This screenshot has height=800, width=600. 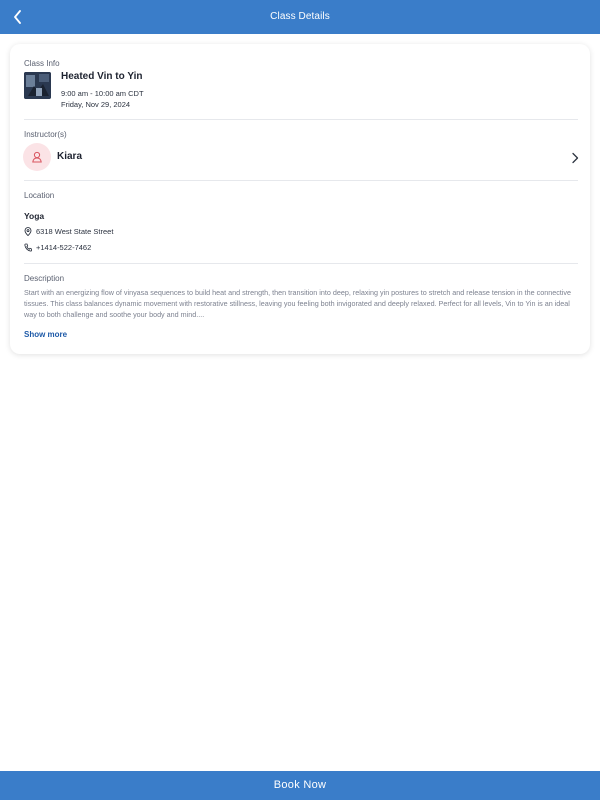 I want to click on avatar, so click(x=37, y=157).